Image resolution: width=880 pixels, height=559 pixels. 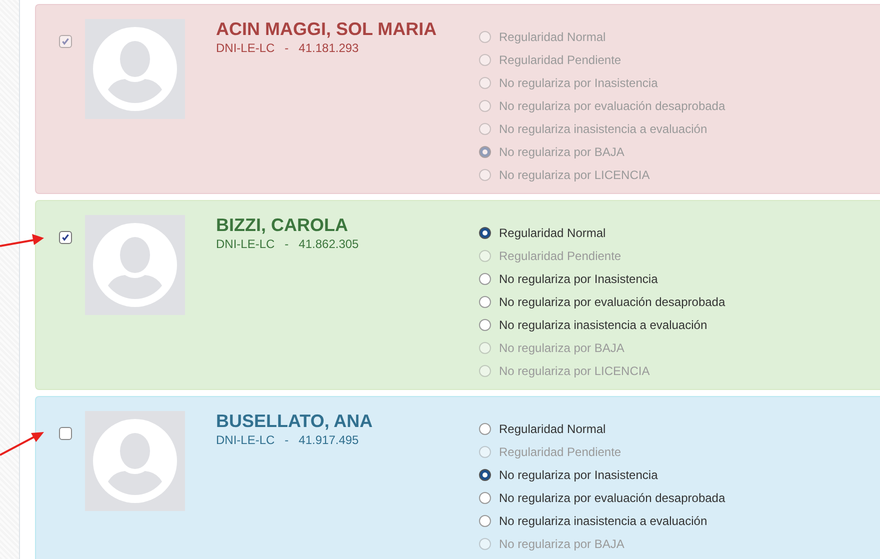 I want to click on student-name: BUSELLATO, ANA, so click(x=295, y=421).